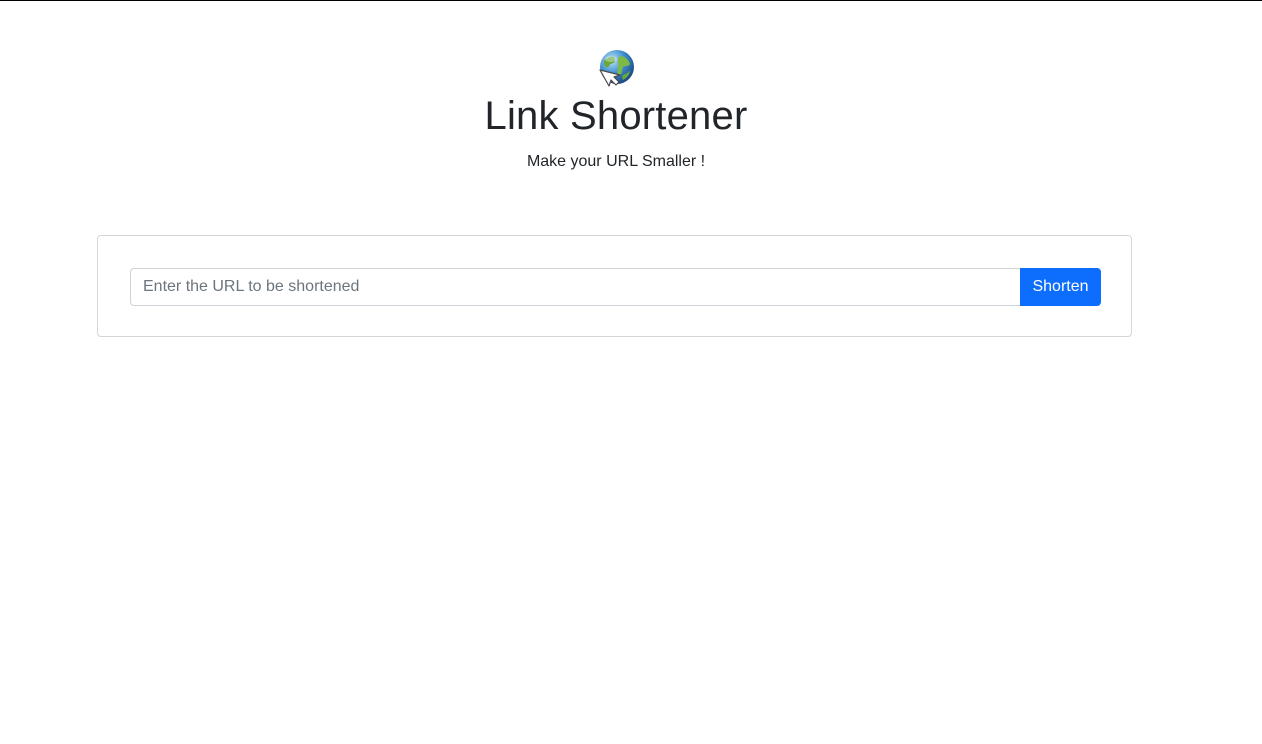 This screenshot has height=744, width=1262. What do you see at coordinates (631, 0) in the screenshot?
I see `window-top-border` at bounding box center [631, 0].